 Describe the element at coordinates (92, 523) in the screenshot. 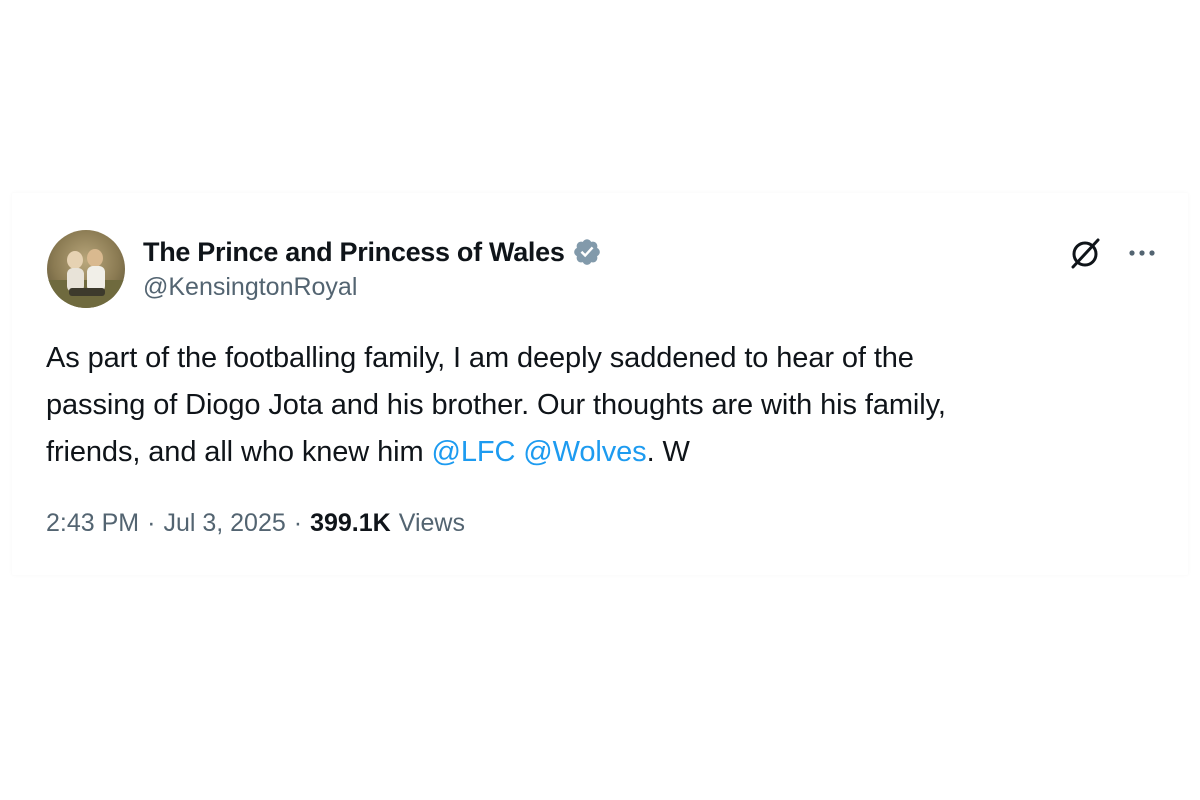

I see `tweet-time-link: 2:43 PM` at that location.